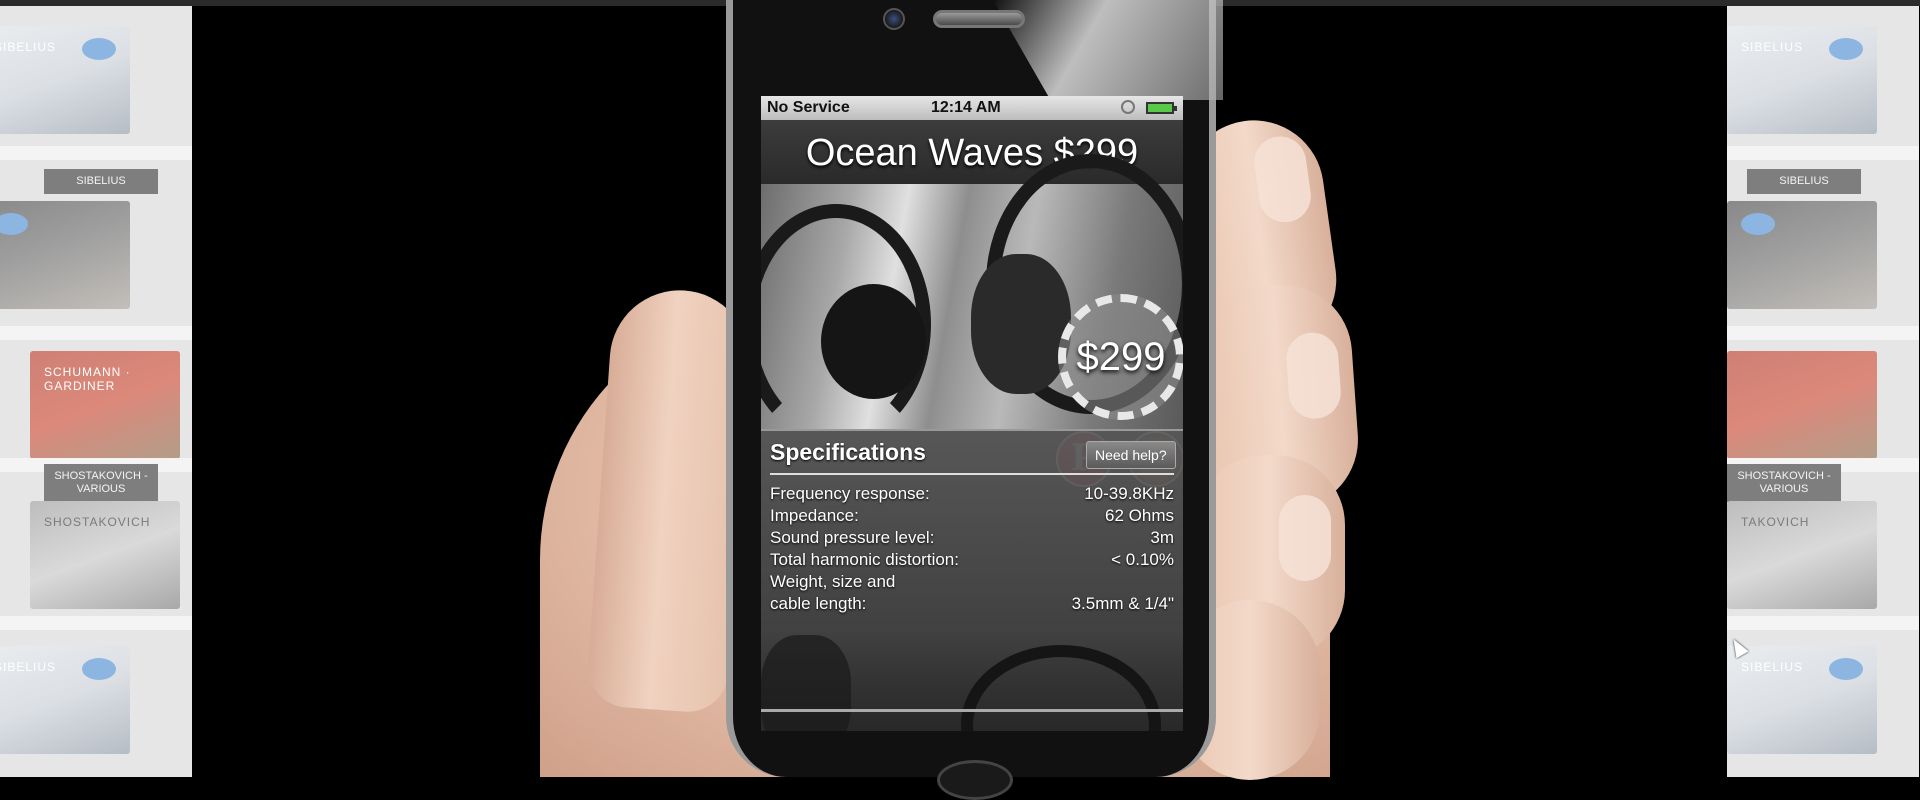 This screenshot has width=1920, height=800. I want to click on glass-reflection, so click(1108, 50).